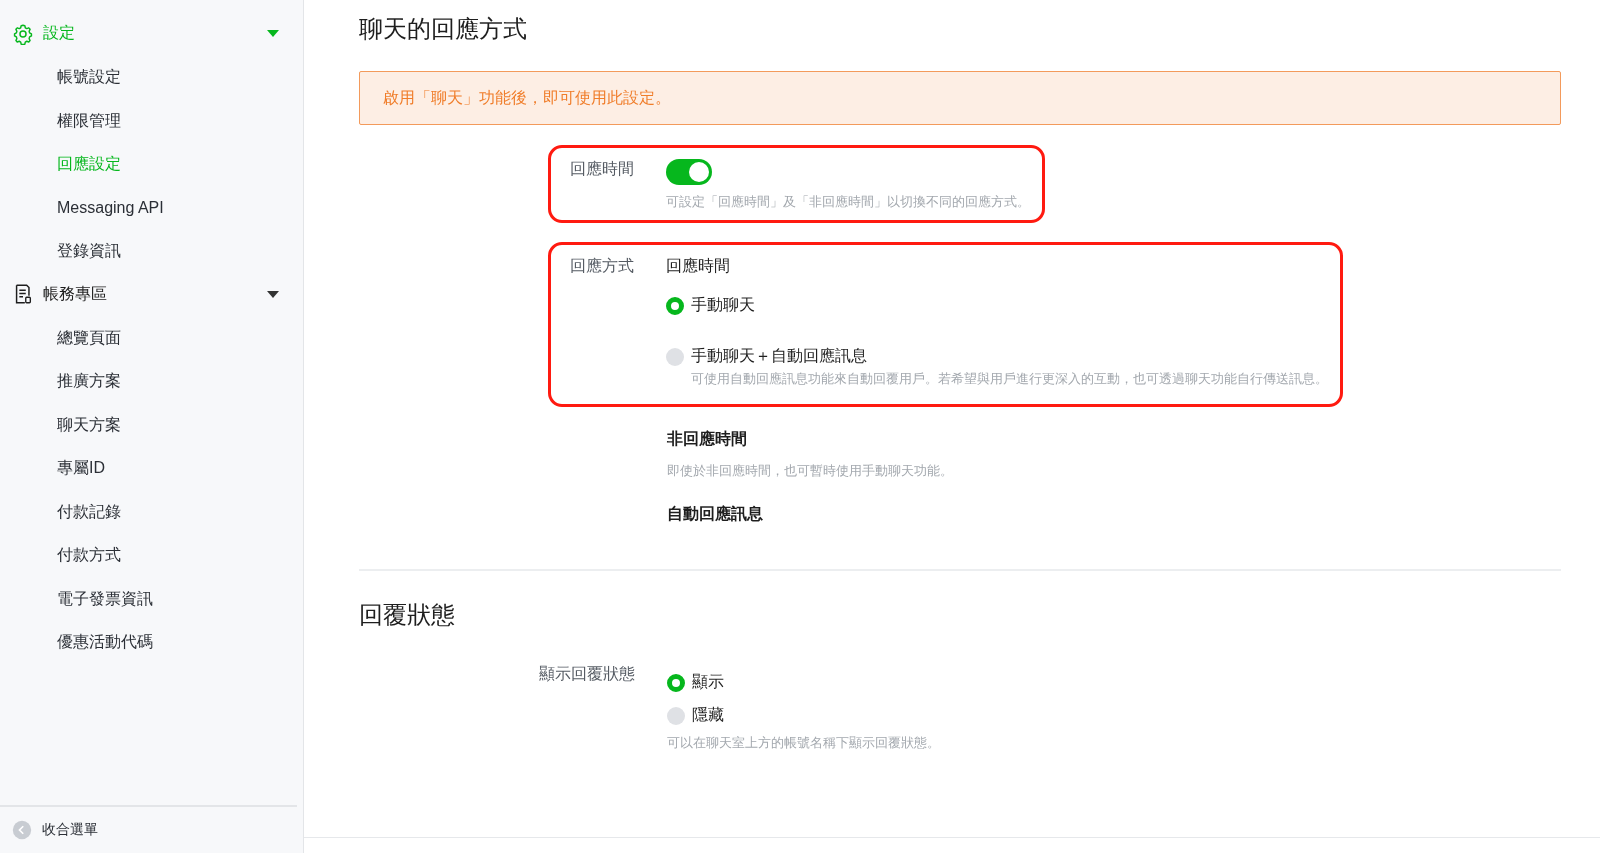 The height and width of the screenshot is (853, 1600). Describe the element at coordinates (22, 830) in the screenshot. I see `chevron-left-icon` at that location.